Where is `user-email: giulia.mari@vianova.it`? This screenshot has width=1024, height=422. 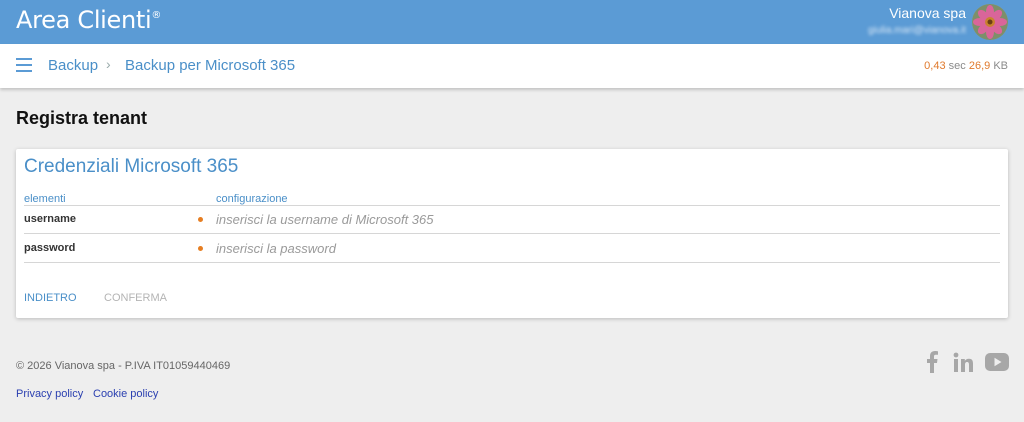
user-email: giulia.mari@vianova.it is located at coordinates (917, 30).